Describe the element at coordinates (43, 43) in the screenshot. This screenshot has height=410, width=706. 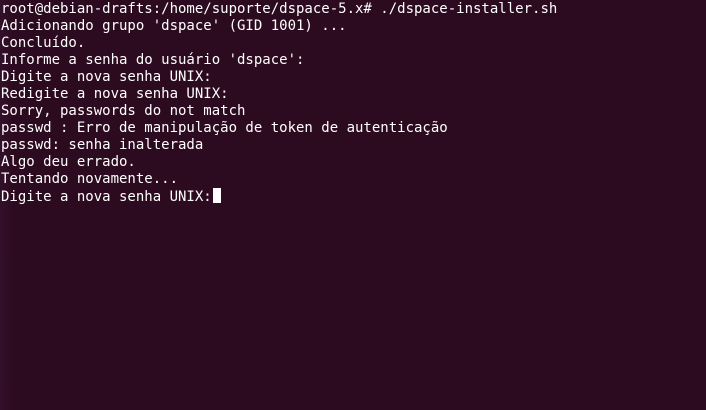
I see `terminal-line: Concluído.` at that location.